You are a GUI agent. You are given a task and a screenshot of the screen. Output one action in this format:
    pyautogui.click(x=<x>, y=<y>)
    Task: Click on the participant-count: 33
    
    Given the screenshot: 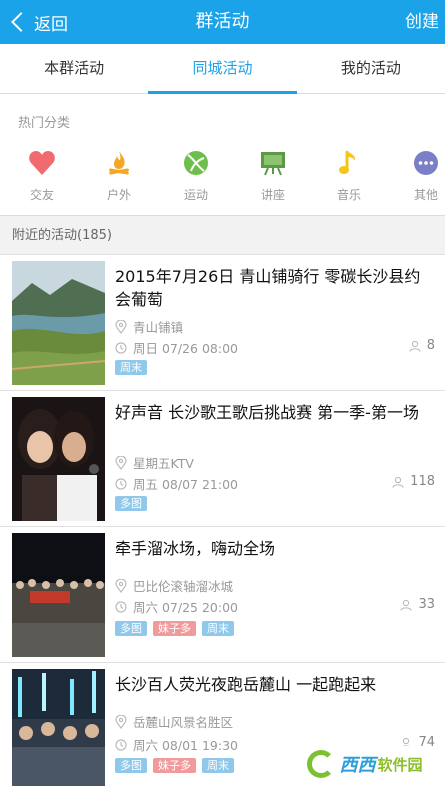 What is the action you would take?
    pyautogui.click(x=417, y=604)
    